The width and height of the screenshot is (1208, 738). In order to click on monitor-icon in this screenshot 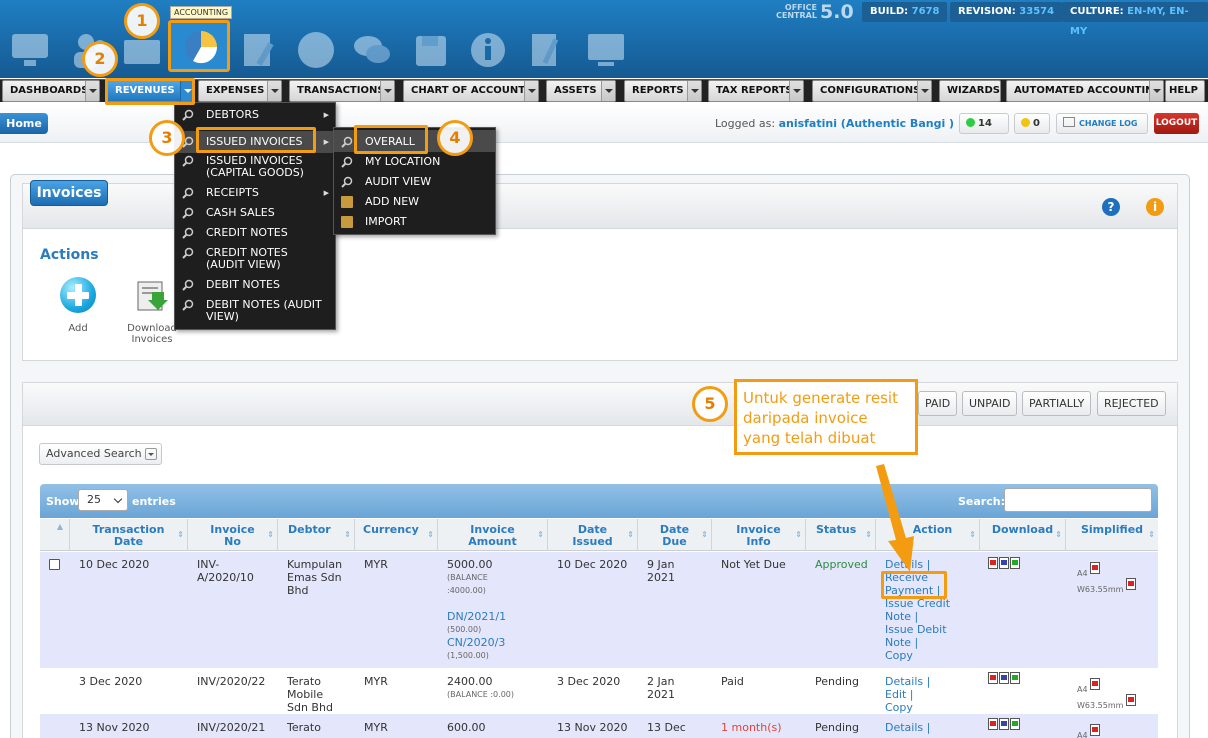, I will do `click(30, 50)`.